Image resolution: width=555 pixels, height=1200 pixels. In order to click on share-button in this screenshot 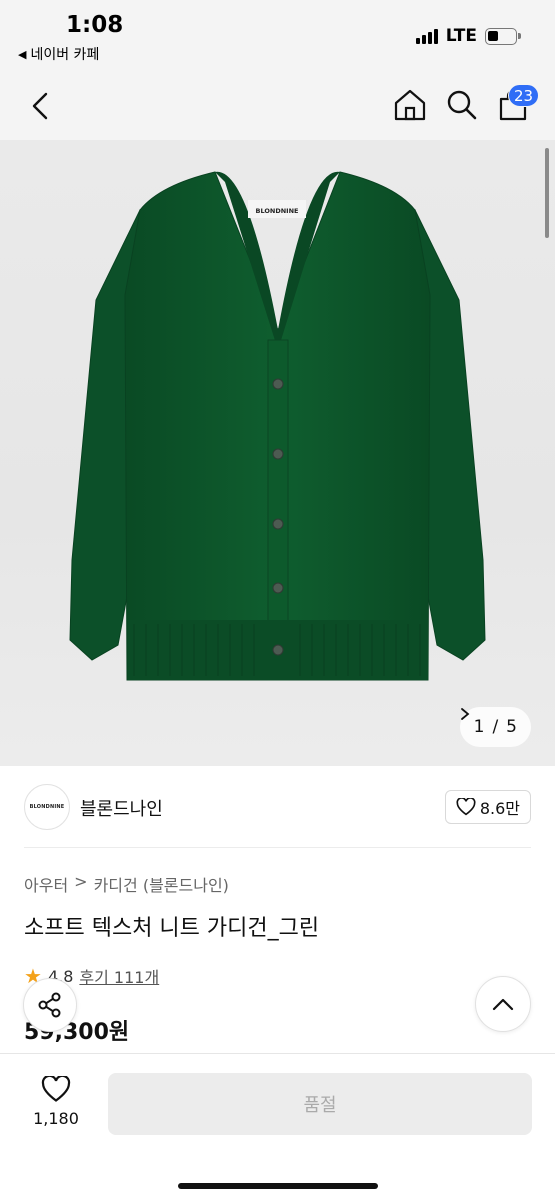, I will do `click(50, 1005)`.